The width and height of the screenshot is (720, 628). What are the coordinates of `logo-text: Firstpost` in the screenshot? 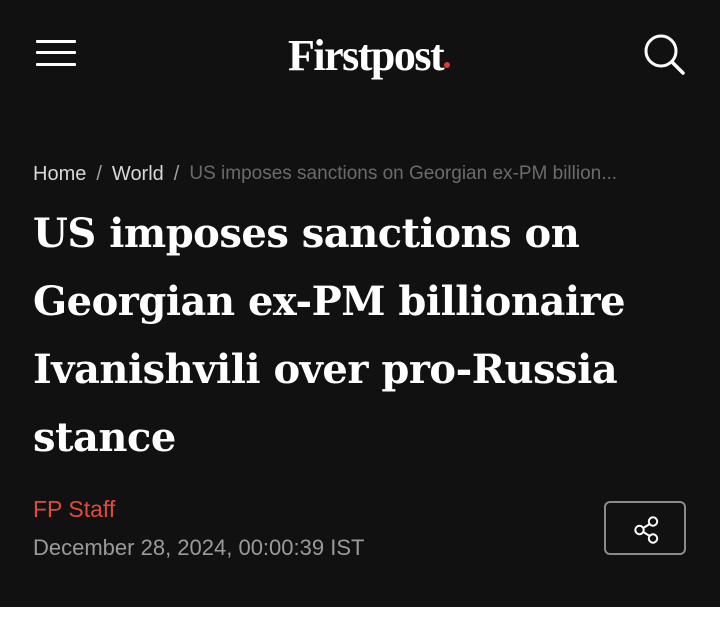 It's located at (366, 55).